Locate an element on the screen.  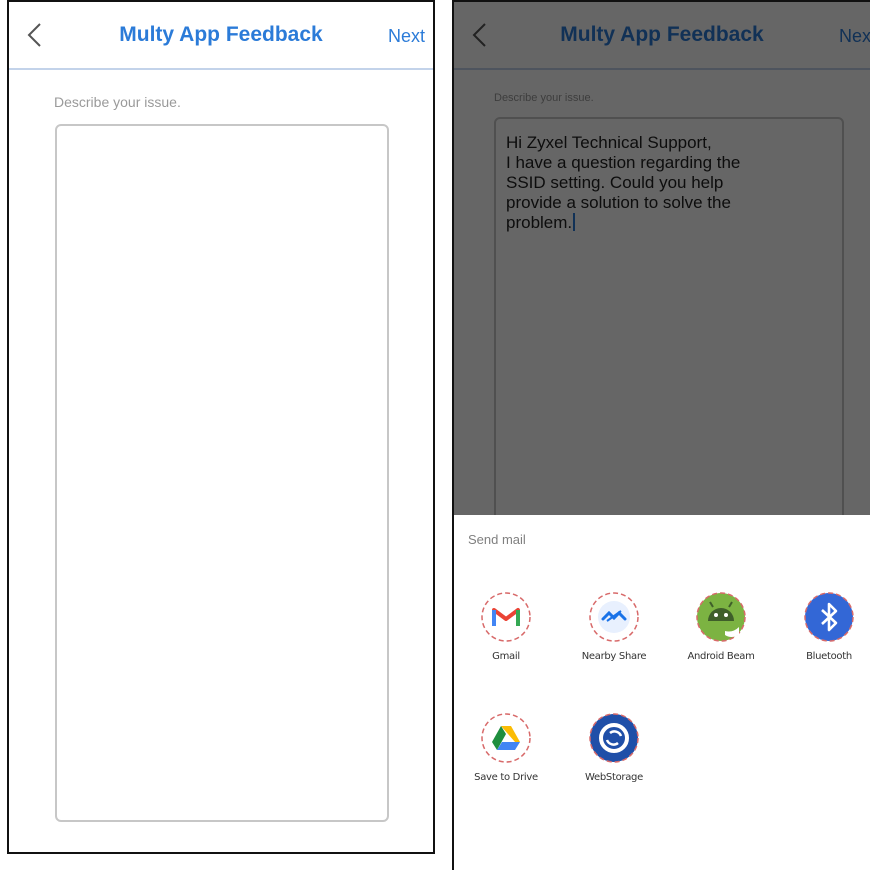
bluetooth-icon is located at coordinates (829, 617).